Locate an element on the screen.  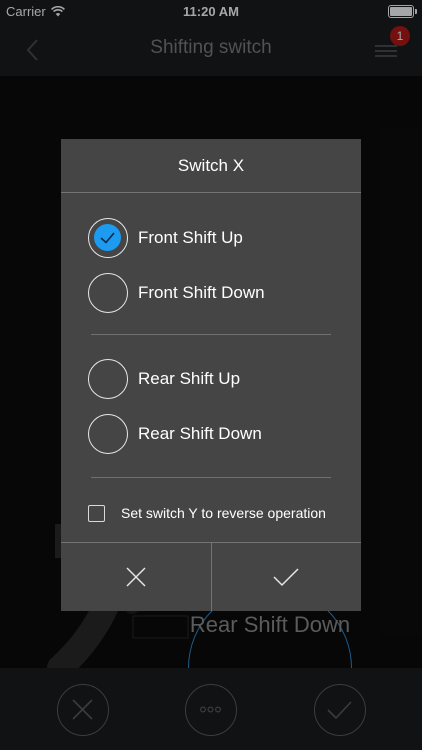
option-front-shift-down: Front Shift Down is located at coordinates (213, 293).